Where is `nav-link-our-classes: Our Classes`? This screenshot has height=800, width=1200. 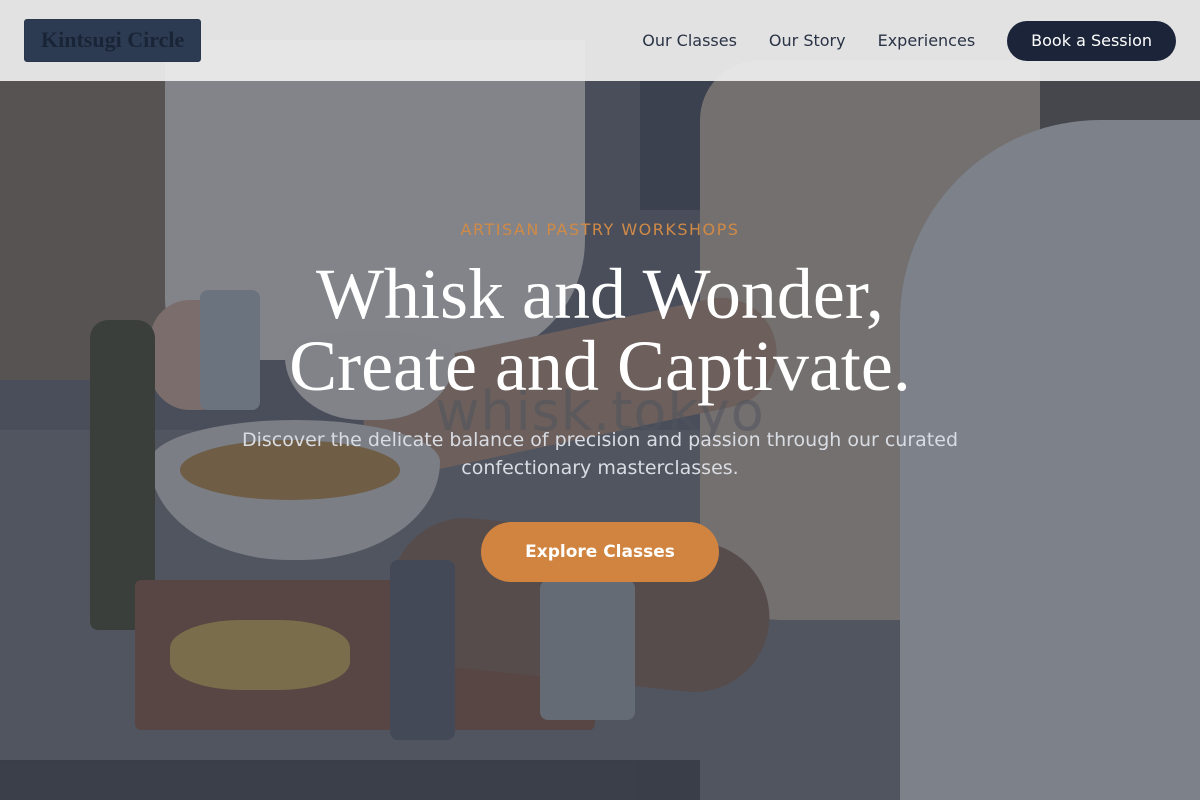 nav-link-our-classes: Our Classes is located at coordinates (689, 40).